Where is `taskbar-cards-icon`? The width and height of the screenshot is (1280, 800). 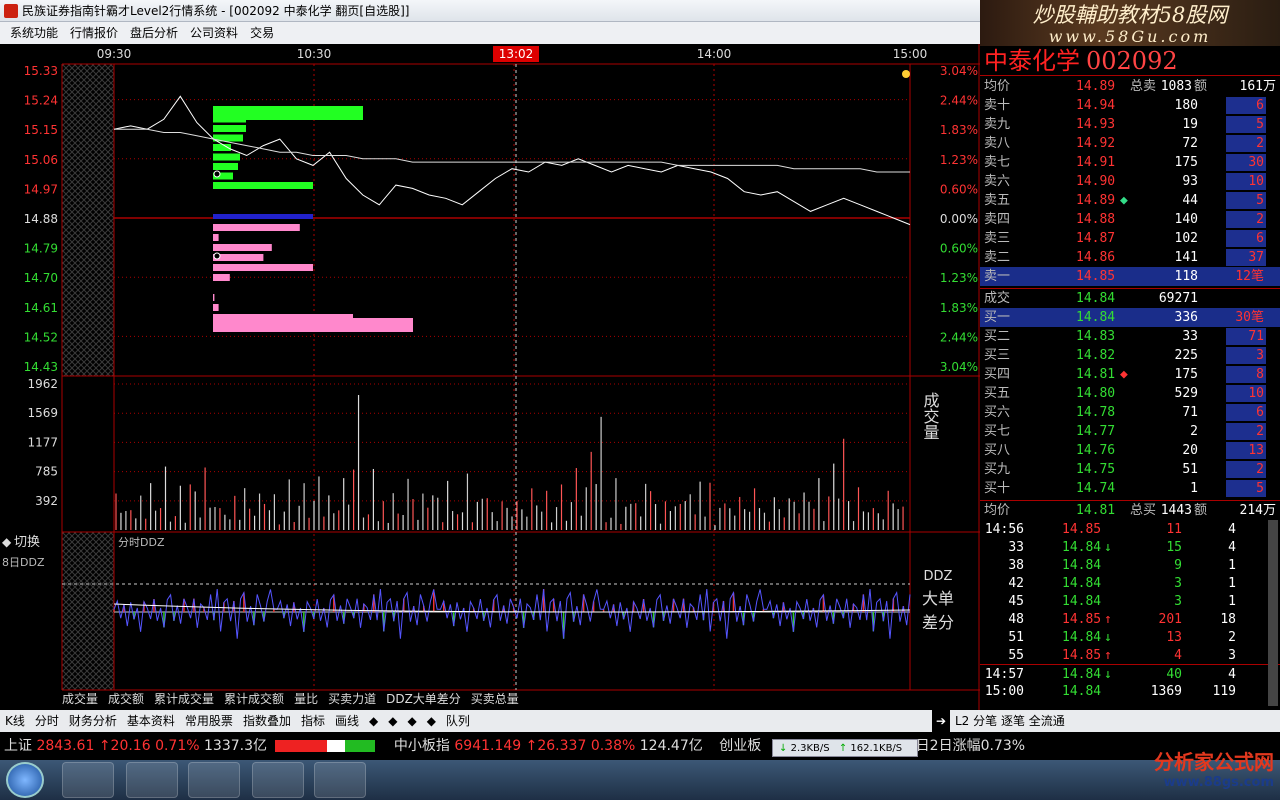 taskbar-cards-icon is located at coordinates (278, 780).